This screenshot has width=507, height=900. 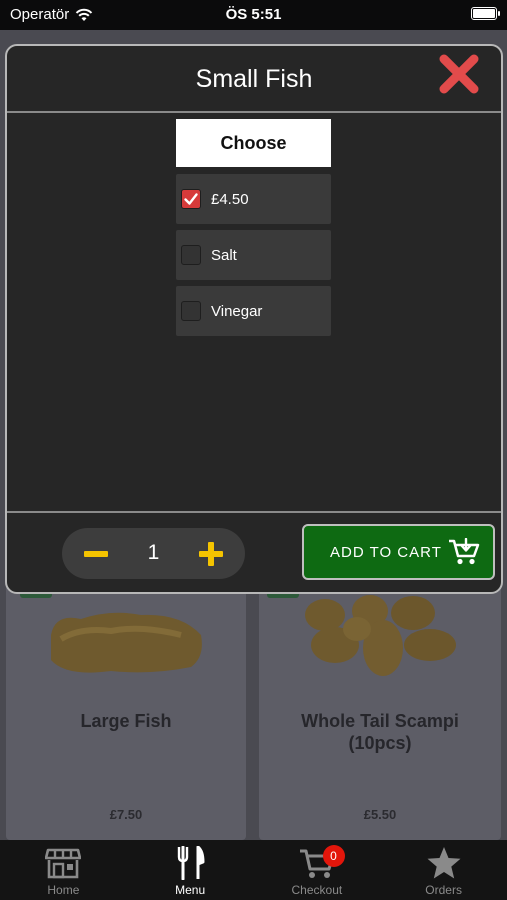 What do you see at coordinates (317, 890) in the screenshot?
I see `tab-label: Checkout` at bounding box center [317, 890].